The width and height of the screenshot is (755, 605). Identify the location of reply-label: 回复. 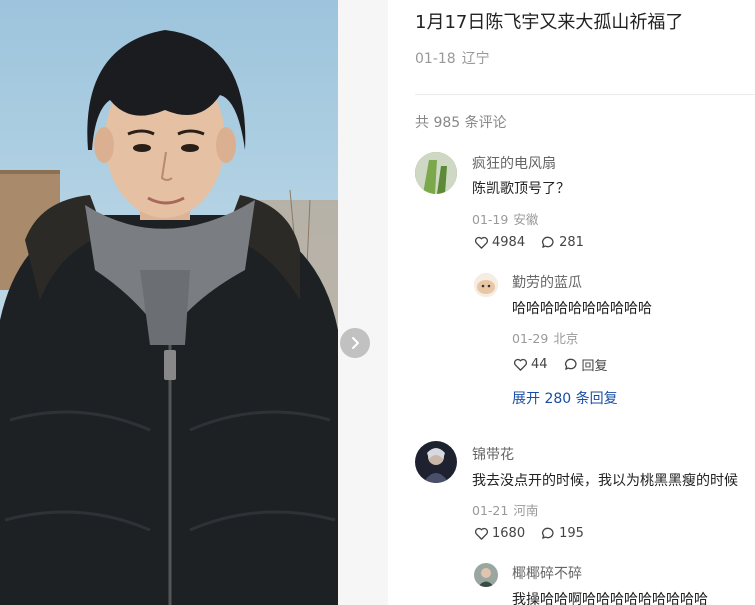
(594, 366).